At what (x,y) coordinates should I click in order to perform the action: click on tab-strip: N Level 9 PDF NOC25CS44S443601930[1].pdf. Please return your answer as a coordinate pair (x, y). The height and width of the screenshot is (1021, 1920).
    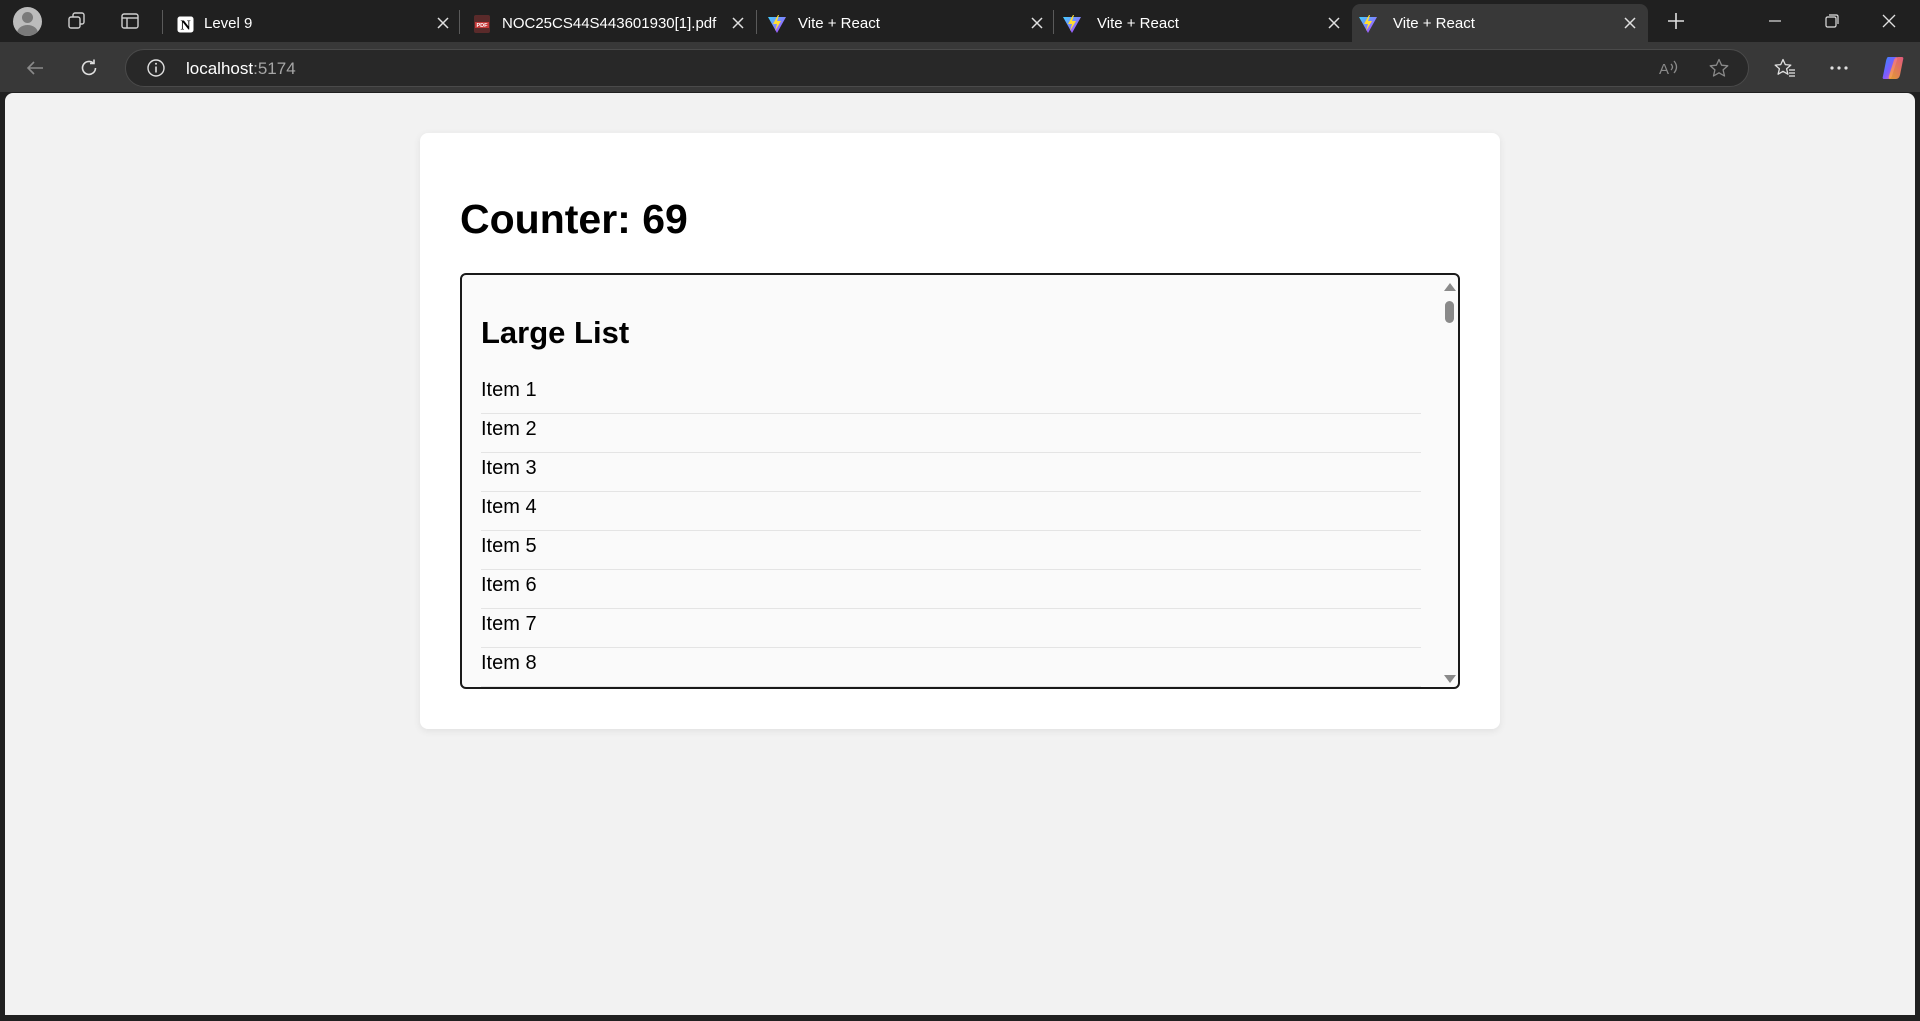
    Looking at the image, I should click on (960, 21).